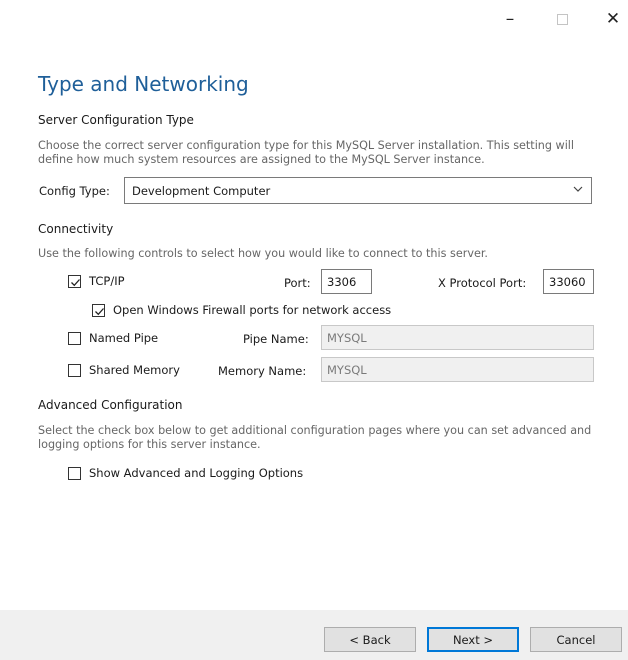 Image resolution: width=628 pixels, height=660 pixels. I want to click on named-pipe-label: Named Pipe, so click(124, 338).